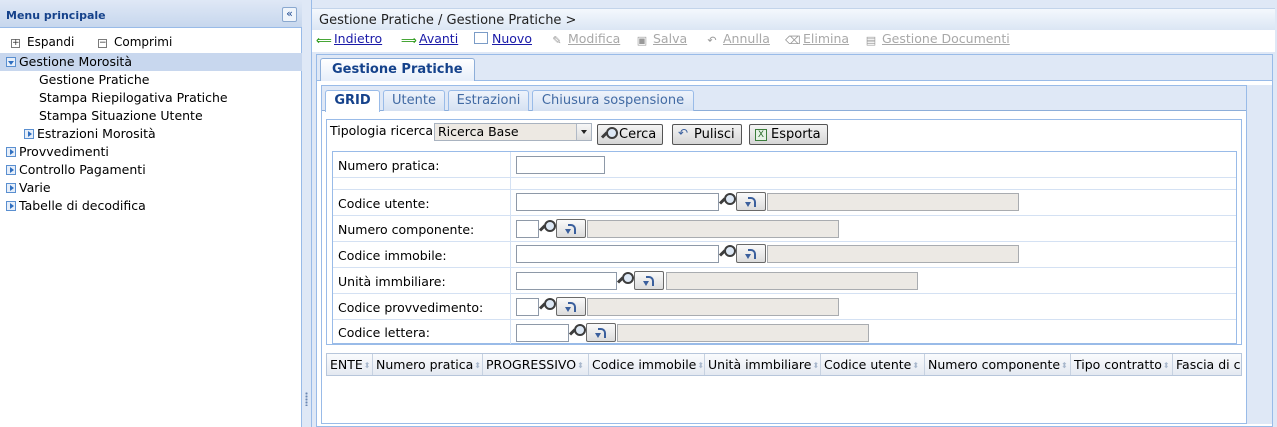 The width and height of the screenshot is (1277, 427). I want to click on tree-item-varie: Varie, so click(151, 188).